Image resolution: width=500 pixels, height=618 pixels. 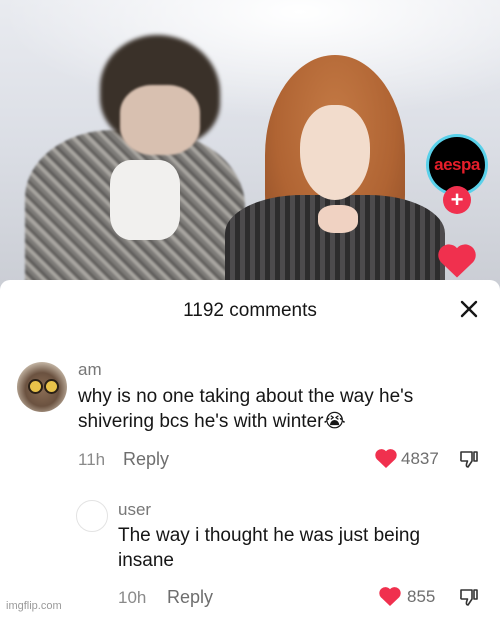 I want to click on comments-title: 1192 comments, so click(x=250, y=310).